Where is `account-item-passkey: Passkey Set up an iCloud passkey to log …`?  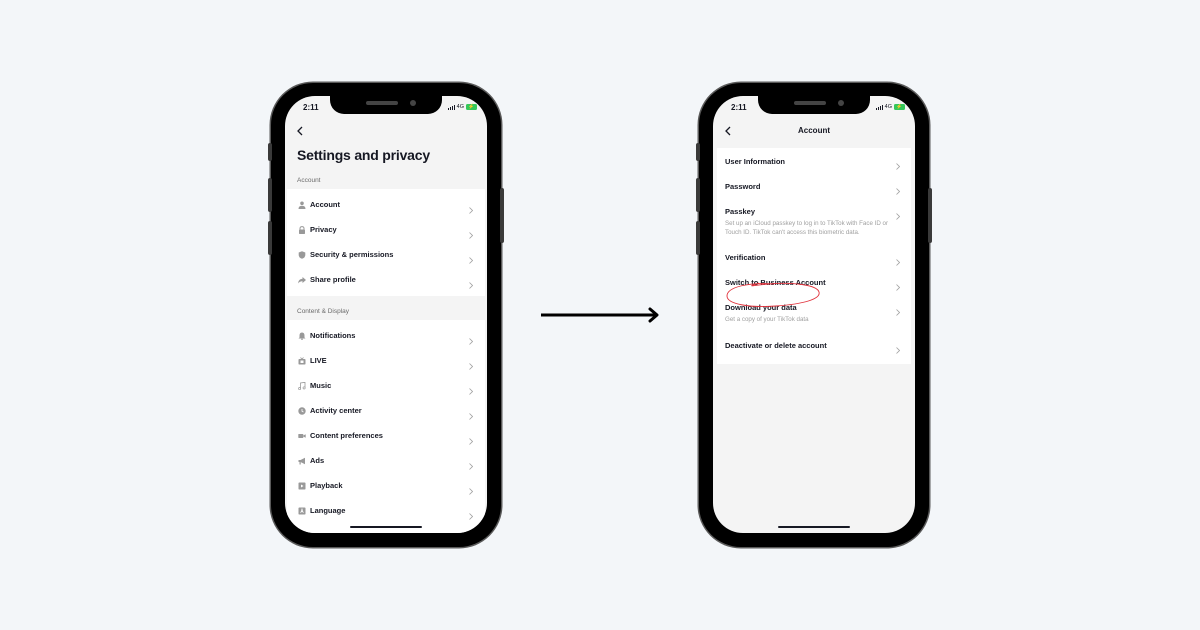
account-item-passkey: Passkey Set up an iCloud passkey to log … is located at coordinates (814, 221).